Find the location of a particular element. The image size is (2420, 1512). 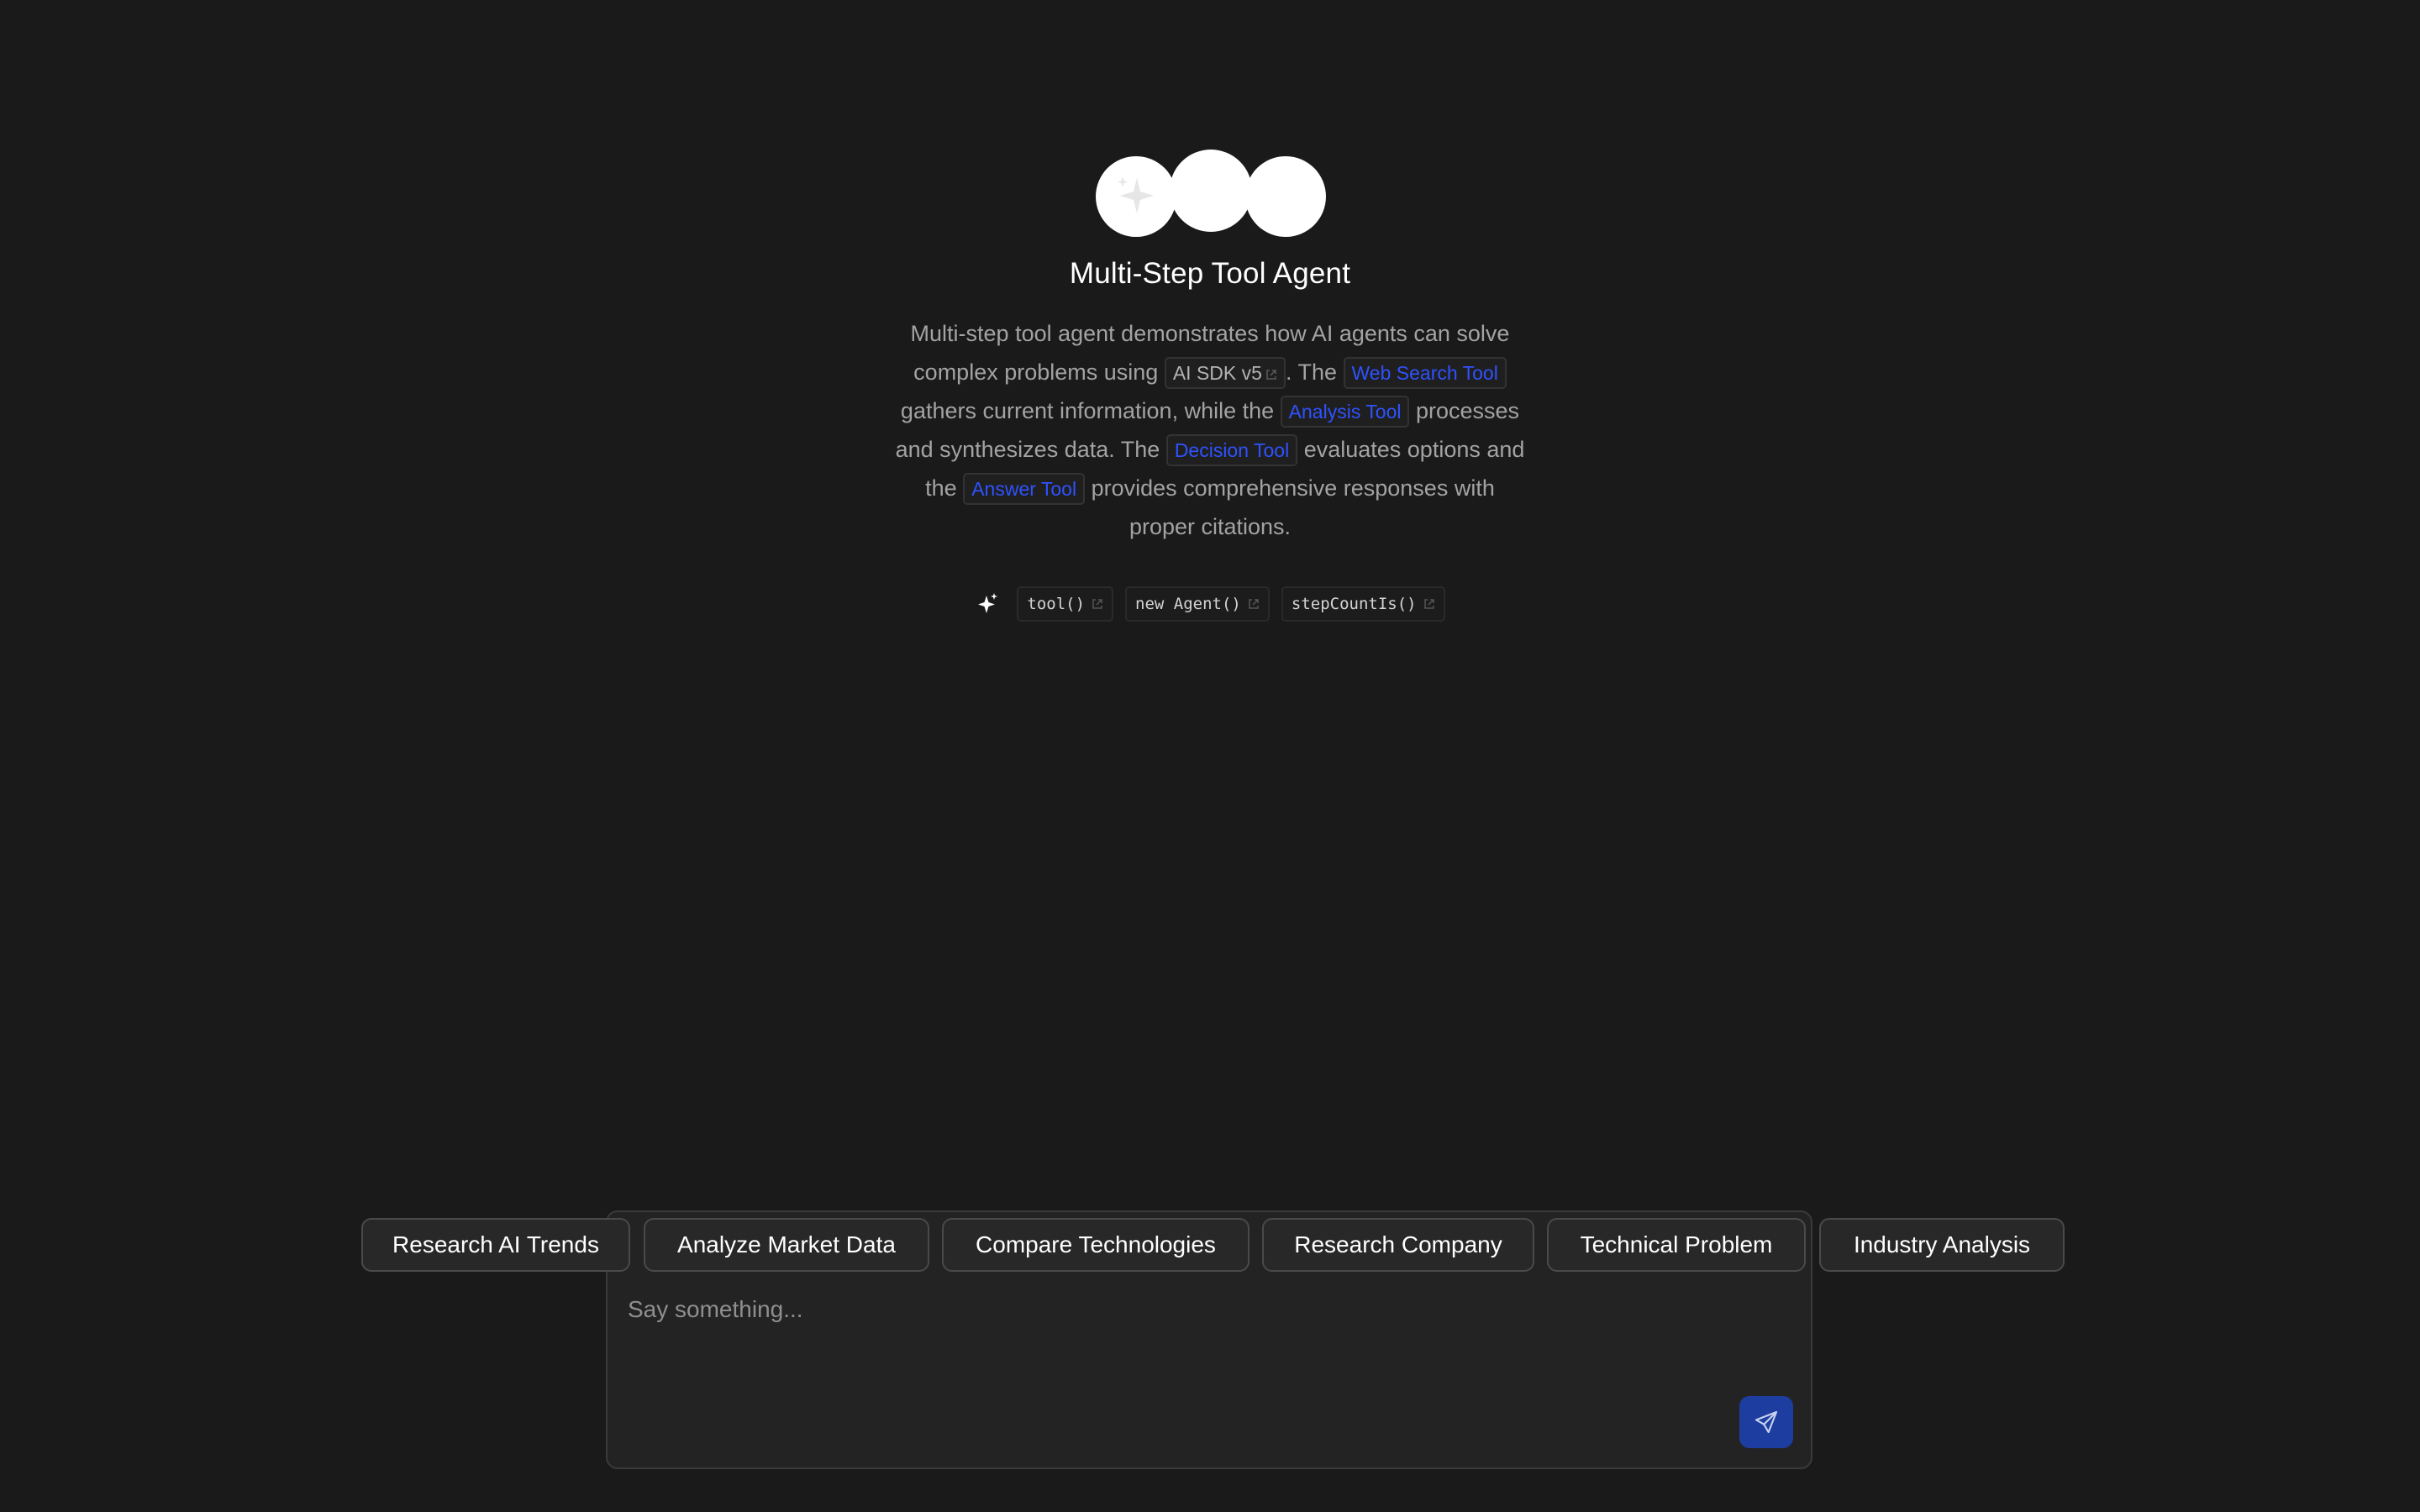

sparkles-icon is located at coordinates (988, 603).